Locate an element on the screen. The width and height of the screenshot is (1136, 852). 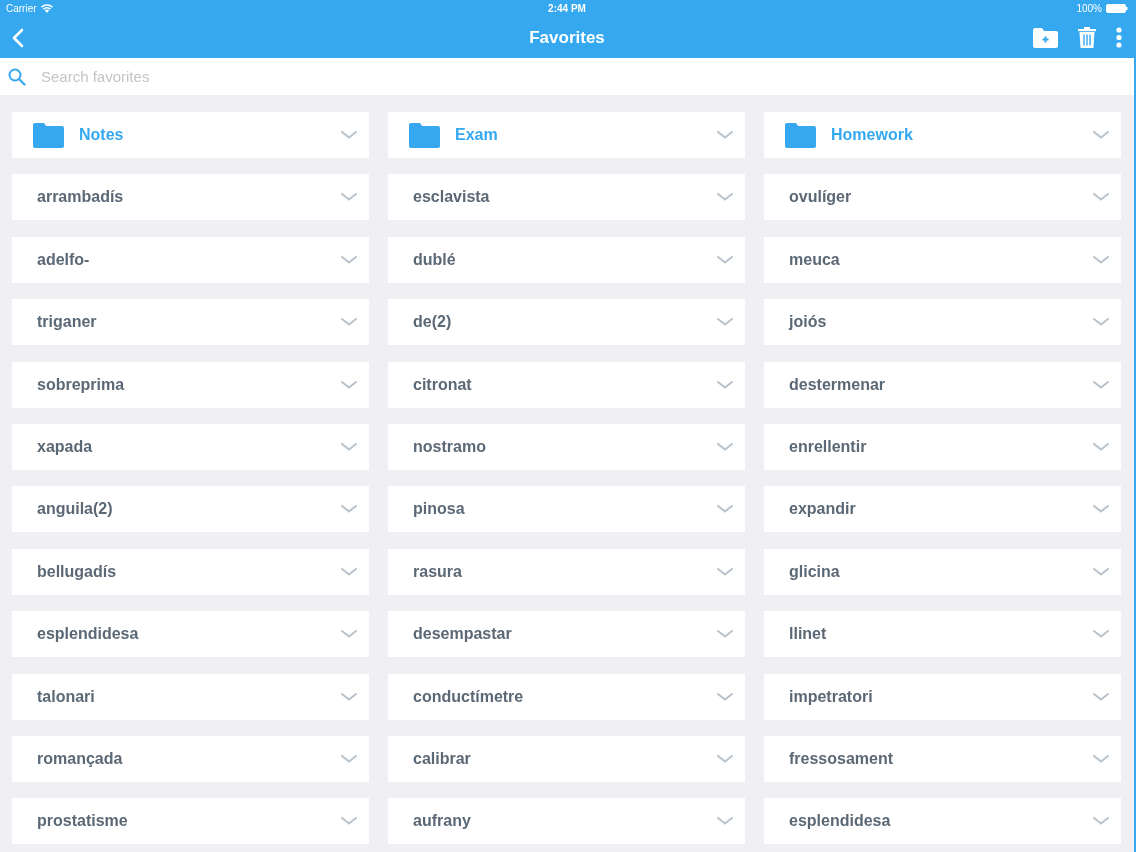
list-item: bellugadís is located at coordinates (190, 571).